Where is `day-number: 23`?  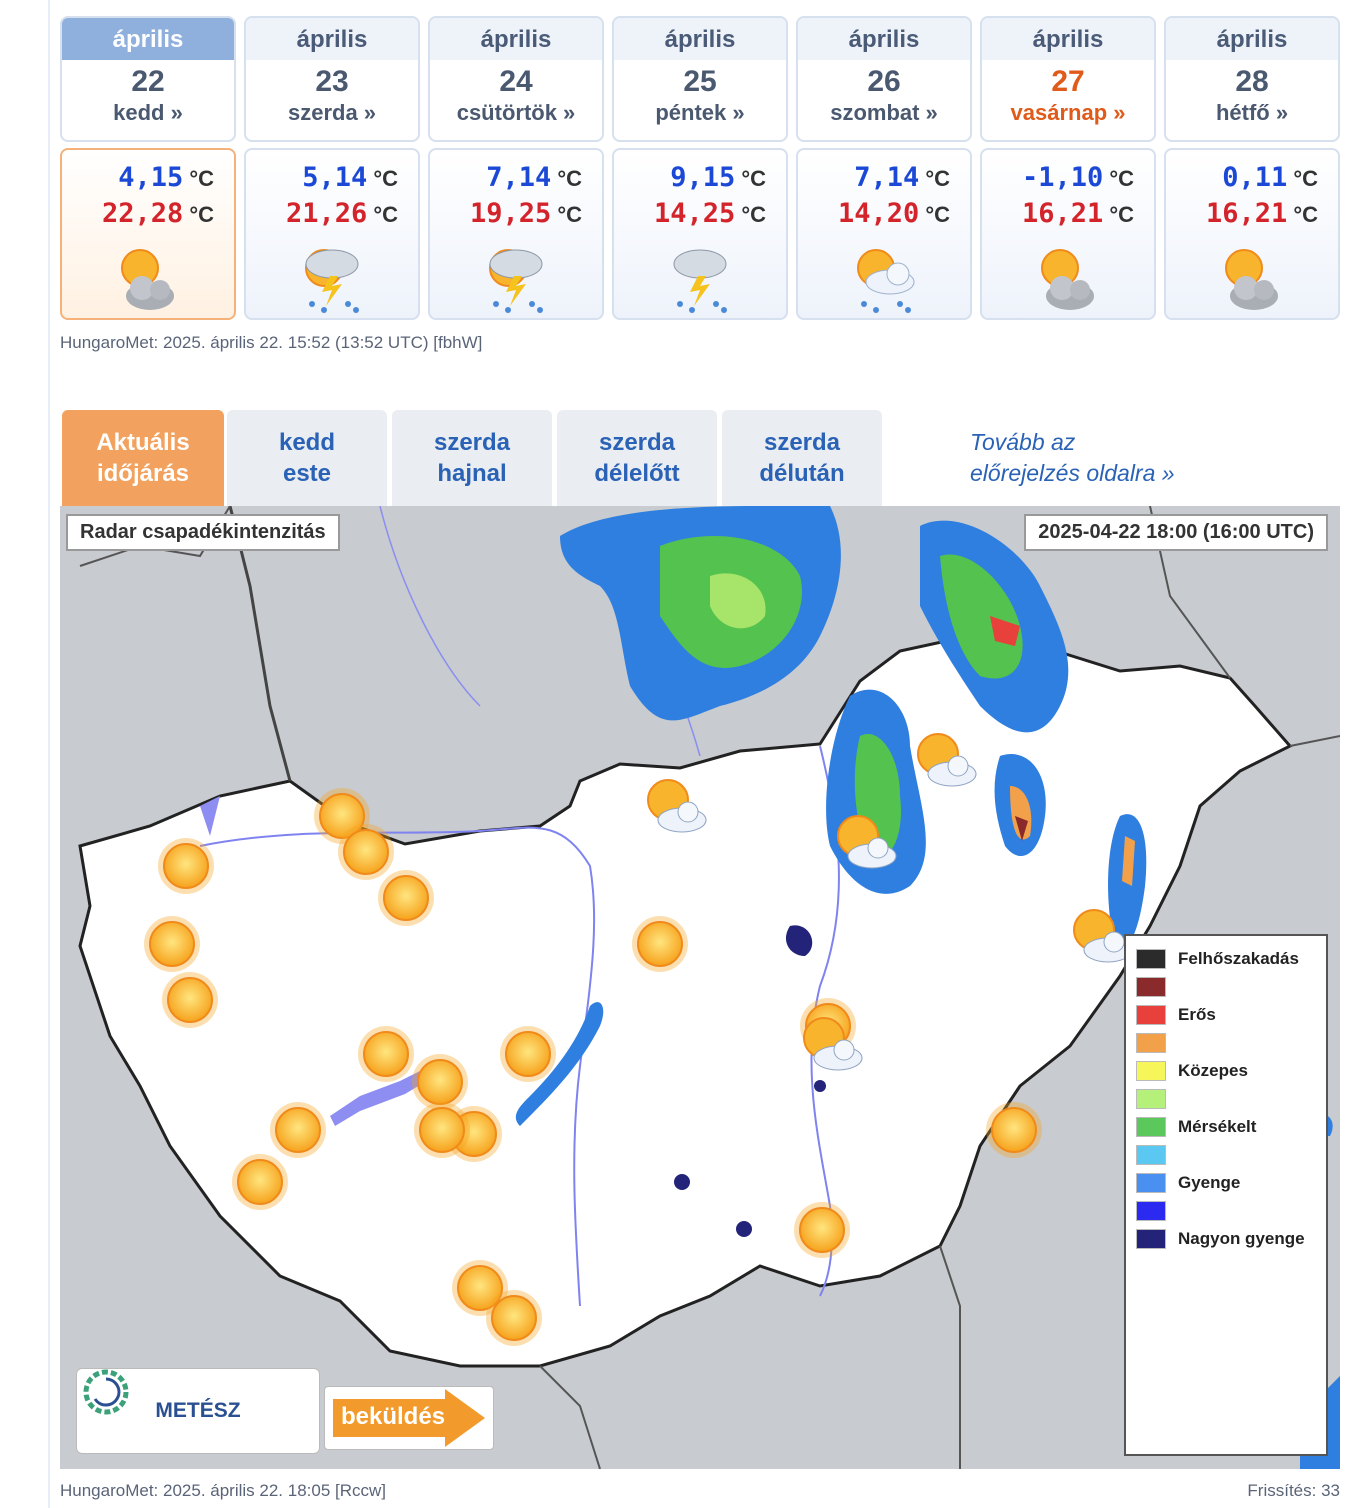 day-number: 23 is located at coordinates (332, 81).